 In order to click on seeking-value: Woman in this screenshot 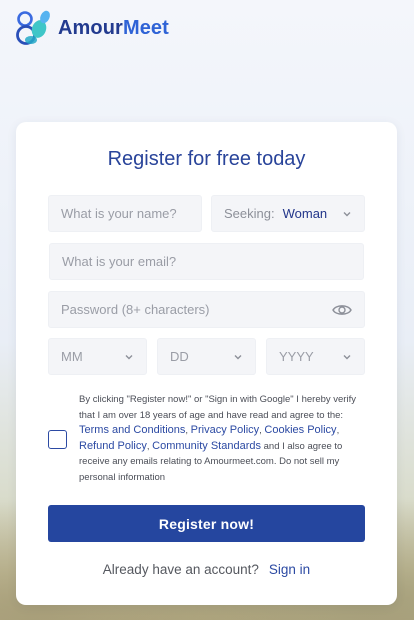, I will do `click(305, 213)`.